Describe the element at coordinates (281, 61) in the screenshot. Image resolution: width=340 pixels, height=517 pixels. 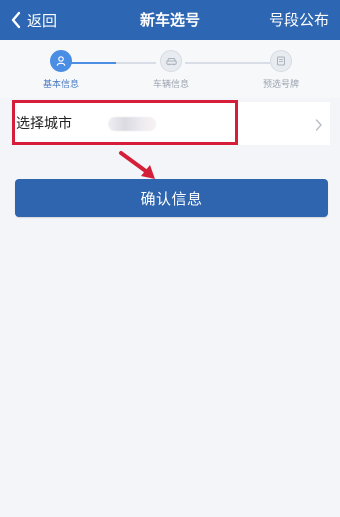
I see `plate-icon` at that location.